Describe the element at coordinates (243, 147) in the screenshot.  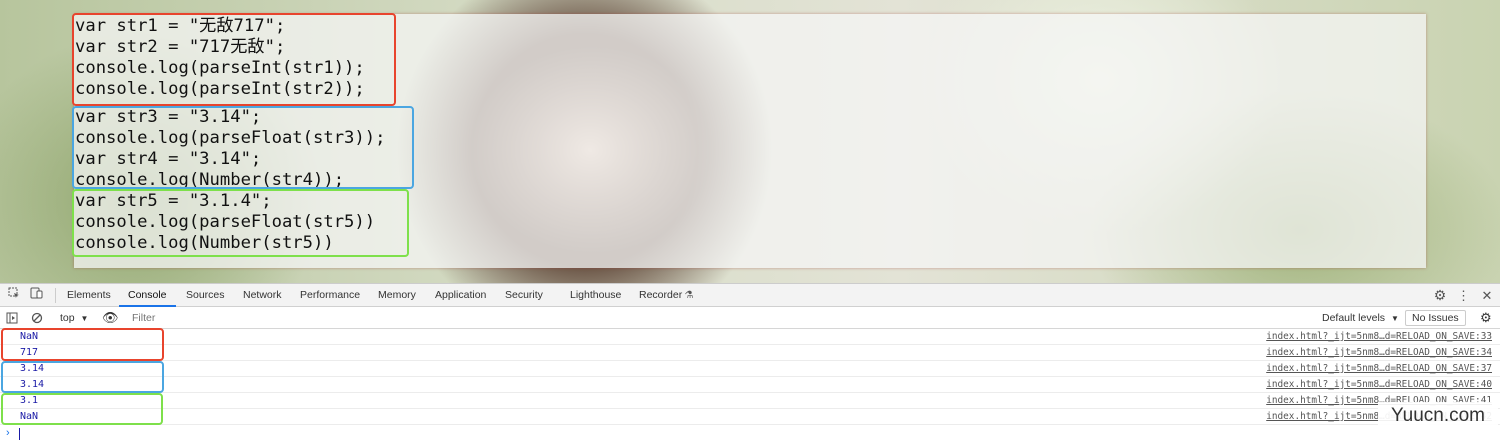
I see `blue-highlight-box` at that location.